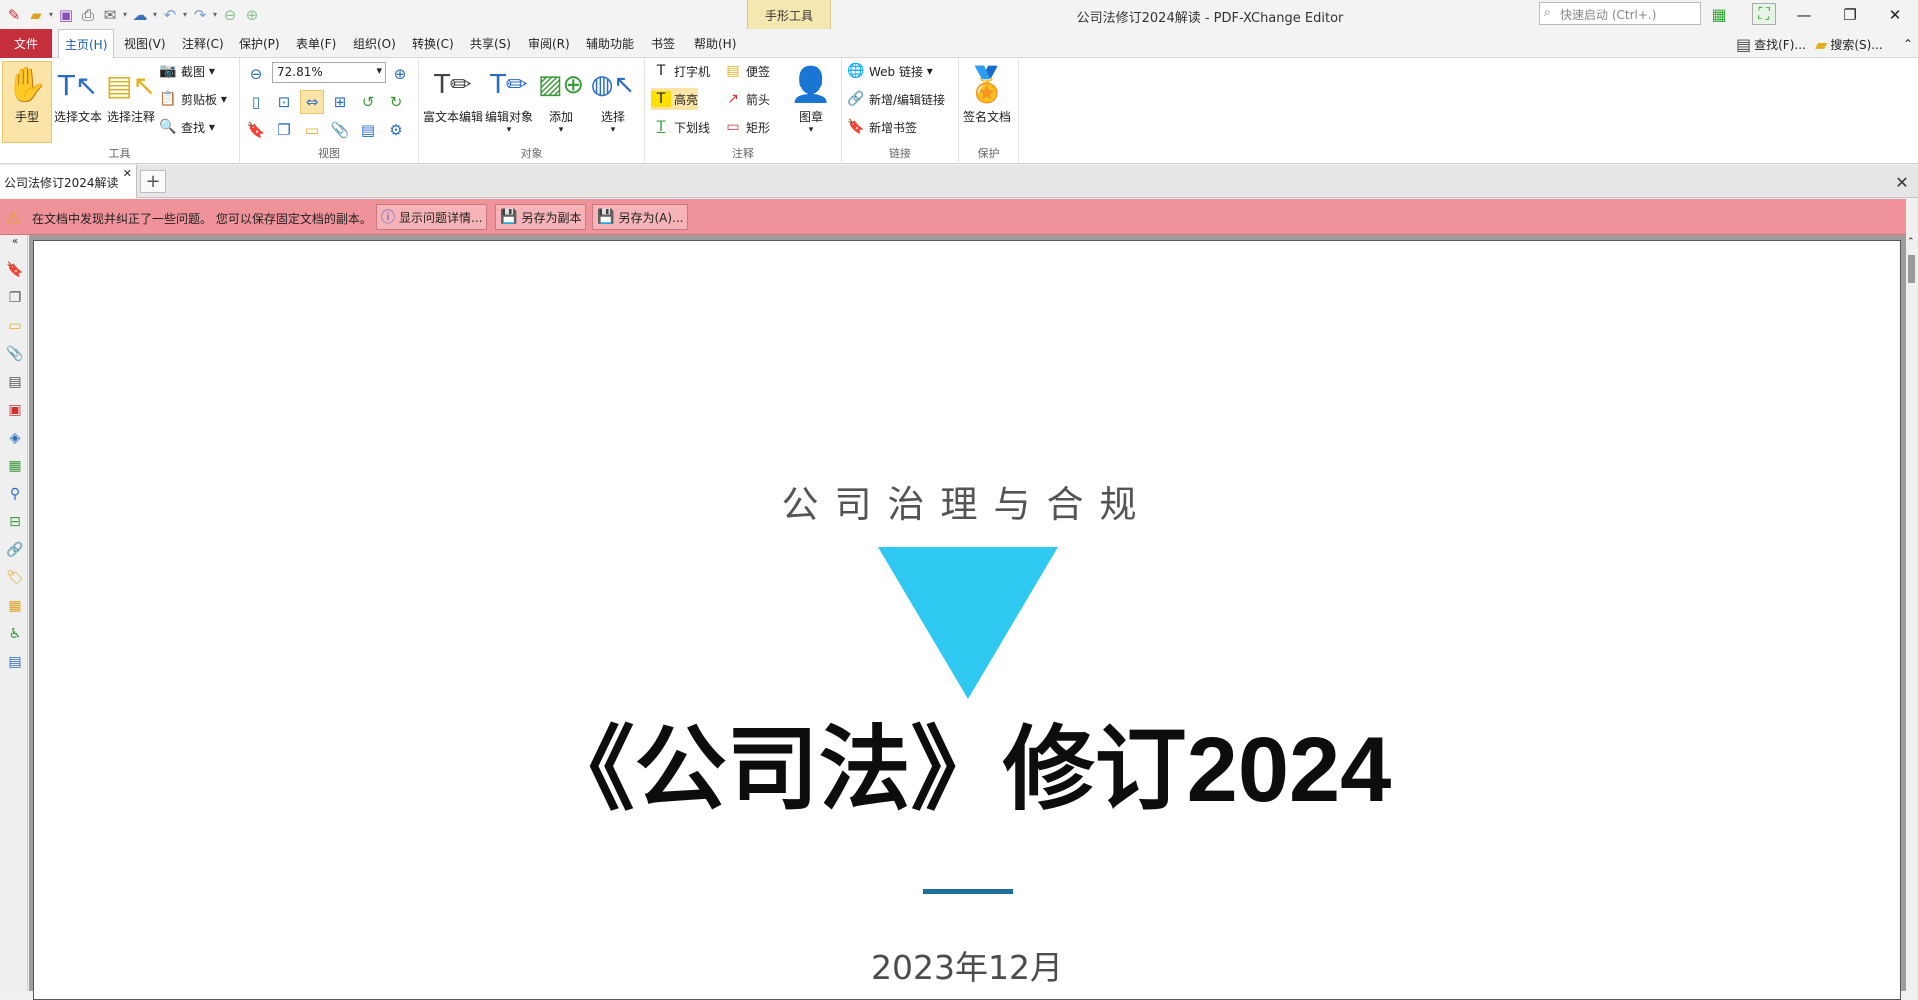  Describe the element at coordinates (541, 217) in the screenshot. I see `save-copy-button: 💾 另存为副本` at that location.